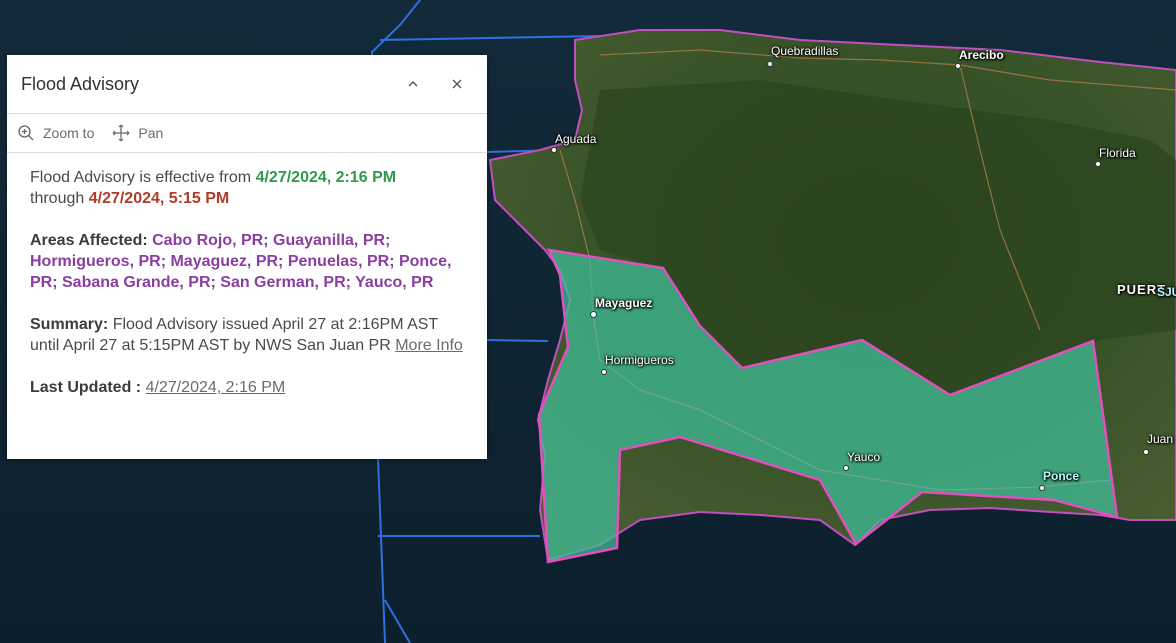  What do you see at coordinates (805, 51) in the screenshot?
I see `place-label-quebradillas: Quebradillas` at bounding box center [805, 51].